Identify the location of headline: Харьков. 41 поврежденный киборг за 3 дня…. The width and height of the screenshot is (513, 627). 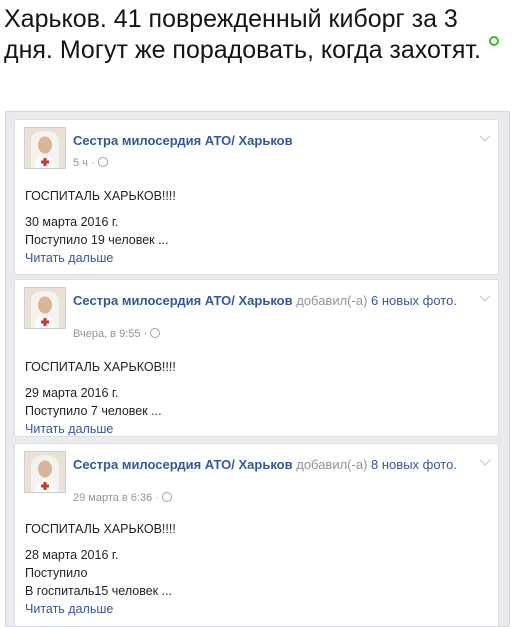
(256, 35).